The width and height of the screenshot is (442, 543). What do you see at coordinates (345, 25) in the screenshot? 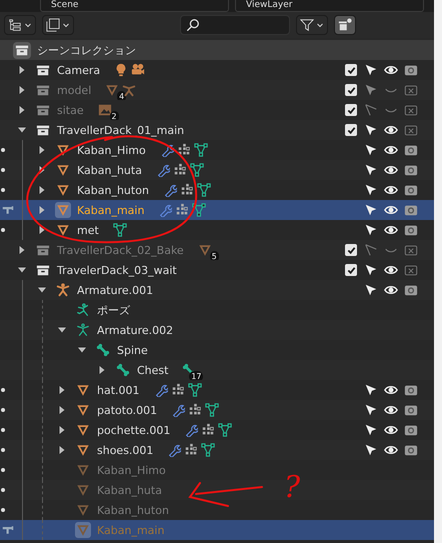
I see `new-collection-button` at bounding box center [345, 25].